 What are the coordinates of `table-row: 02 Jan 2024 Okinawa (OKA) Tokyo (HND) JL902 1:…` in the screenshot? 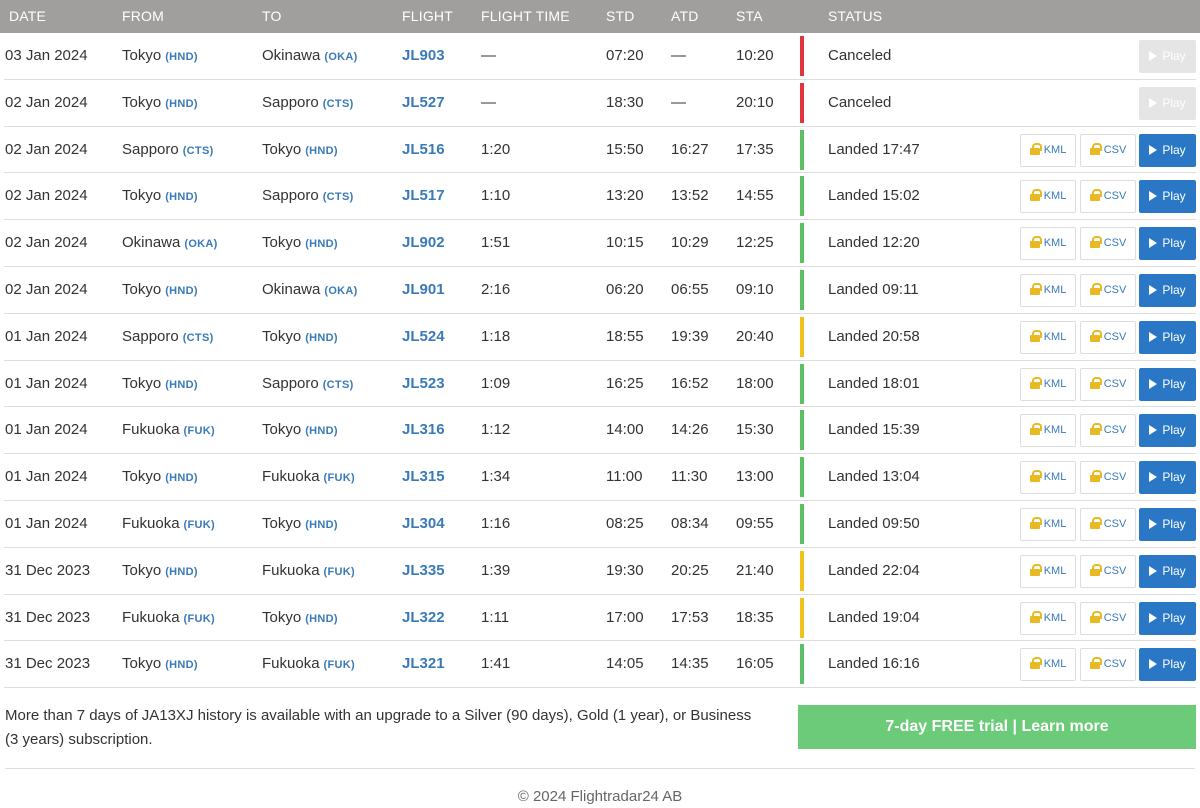 It's located at (600, 243).